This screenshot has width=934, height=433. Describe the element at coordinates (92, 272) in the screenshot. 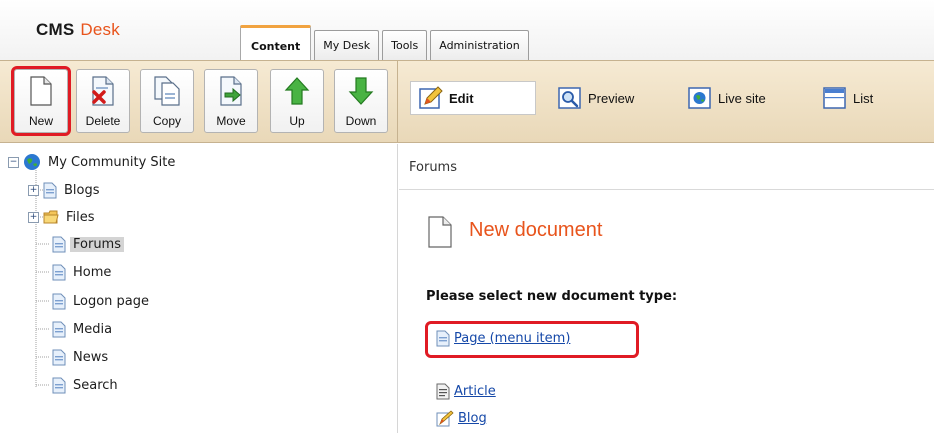

I see `tree-item-label: Home` at that location.